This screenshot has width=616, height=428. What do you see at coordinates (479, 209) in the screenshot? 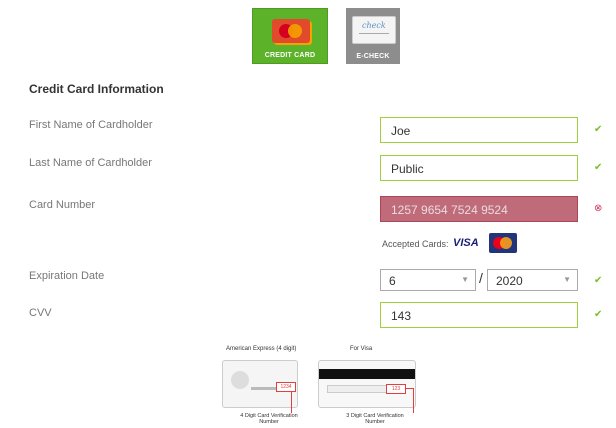
I see `card-number-input: 1257 9654 7524 9524` at bounding box center [479, 209].